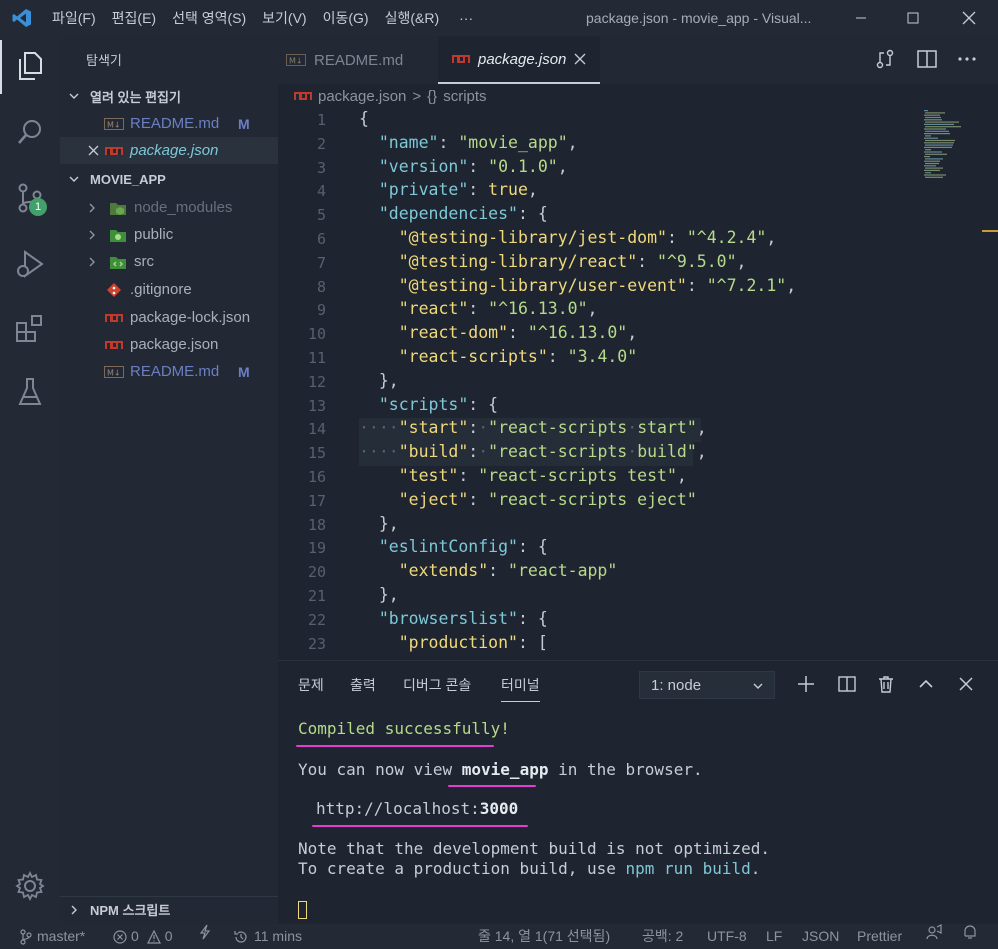 This screenshot has height=949, width=998. Describe the element at coordinates (321, 143) in the screenshot. I see `line-number: 2` at that location.